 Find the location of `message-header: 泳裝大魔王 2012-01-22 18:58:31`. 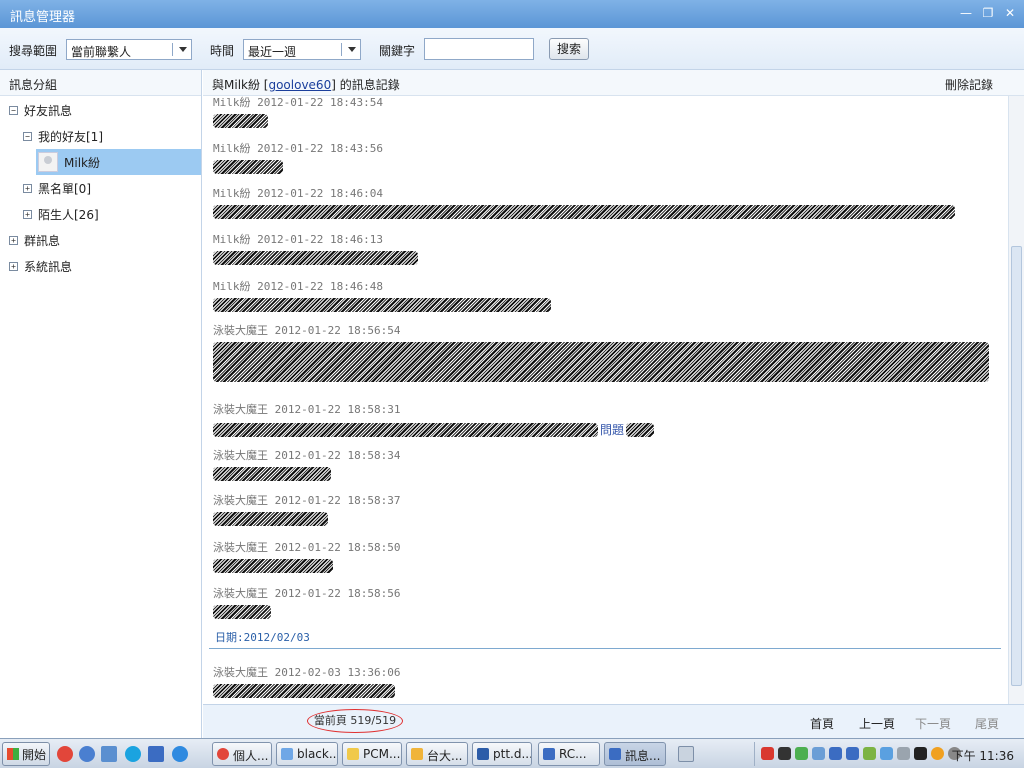

message-header: 泳裝大魔王 2012-01-22 18:58:31 is located at coordinates (307, 409).